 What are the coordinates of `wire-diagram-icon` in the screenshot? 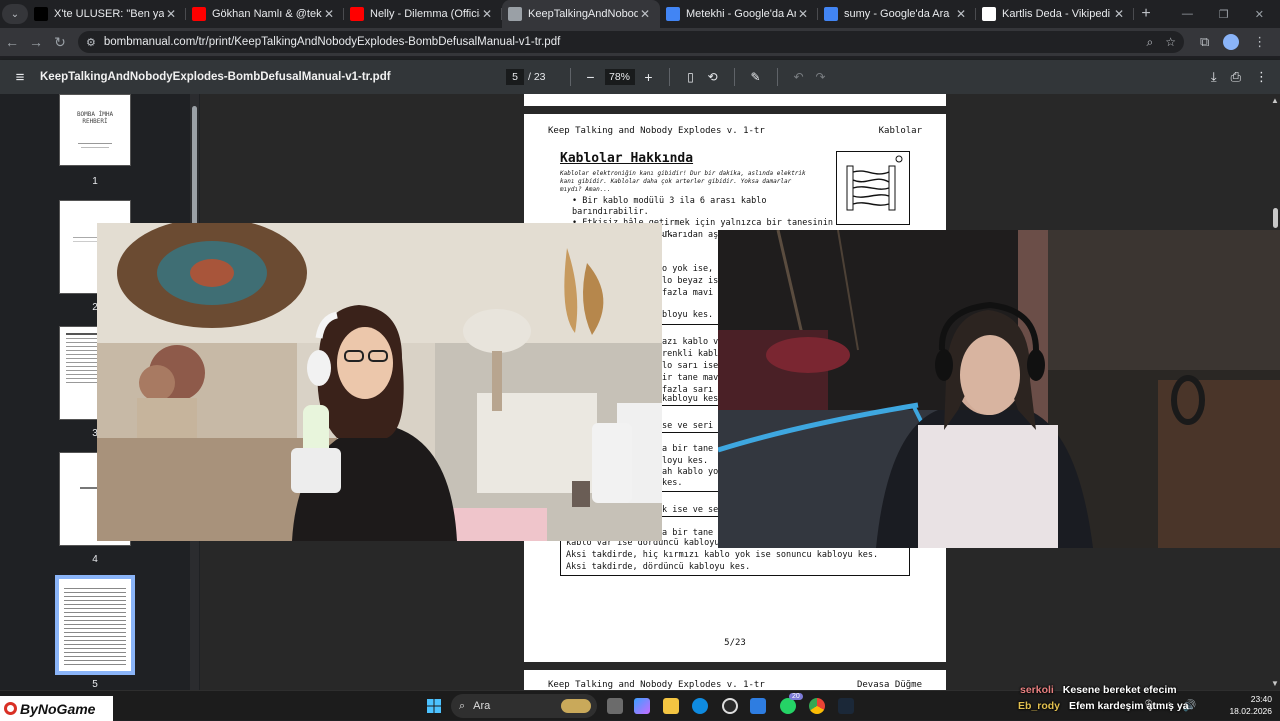 It's located at (874, 183).